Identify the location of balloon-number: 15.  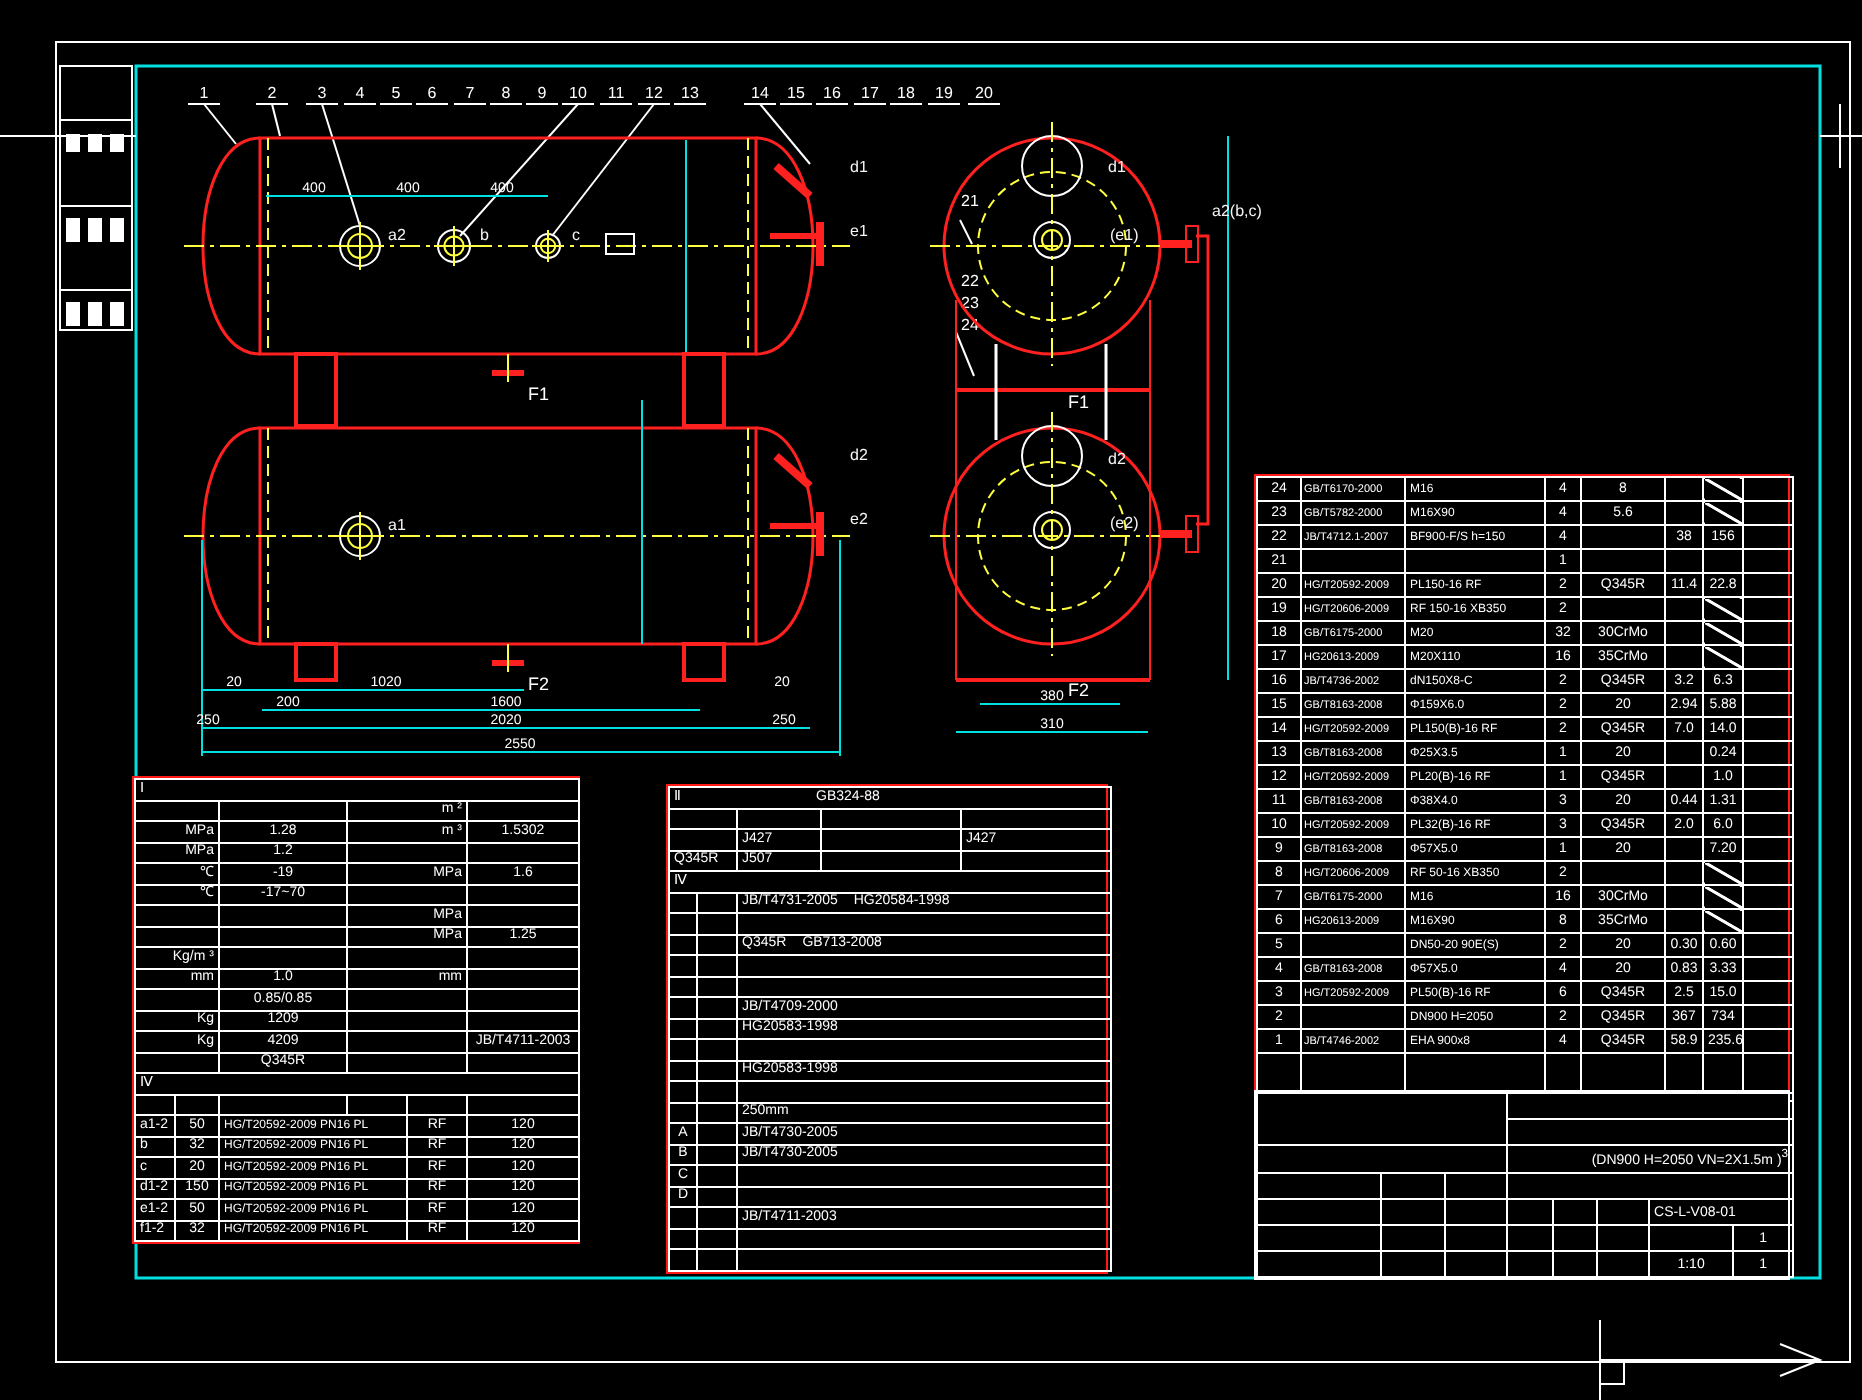
(796, 93).